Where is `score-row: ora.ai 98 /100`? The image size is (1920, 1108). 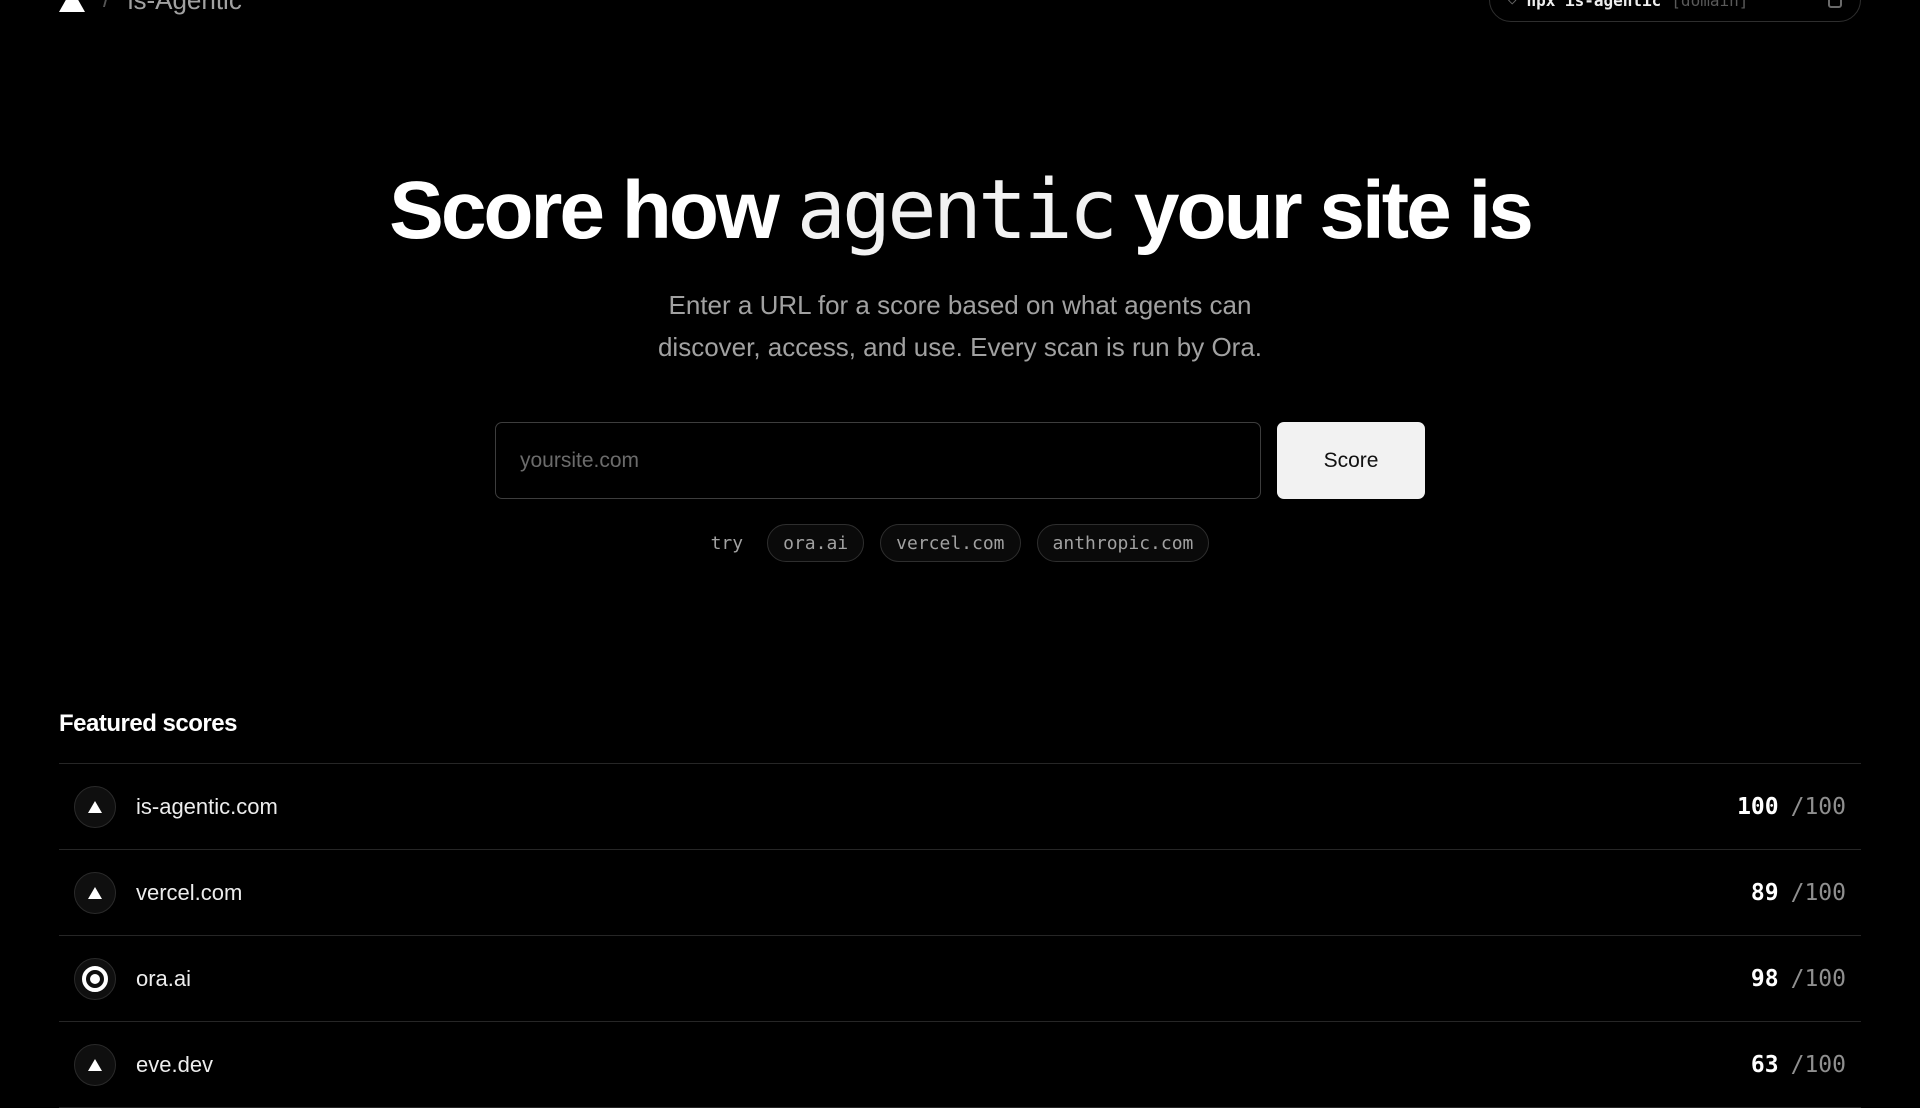
score-row: ora.ai 98 /100 is located at coordinates (960, 979).